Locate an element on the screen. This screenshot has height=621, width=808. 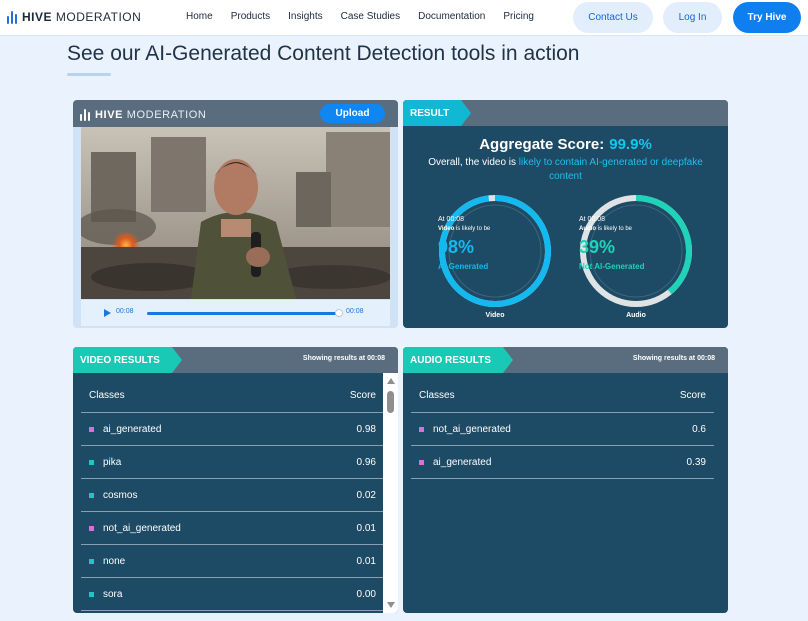
nav-documentation: Documentation is located at coordinates (451, 16).